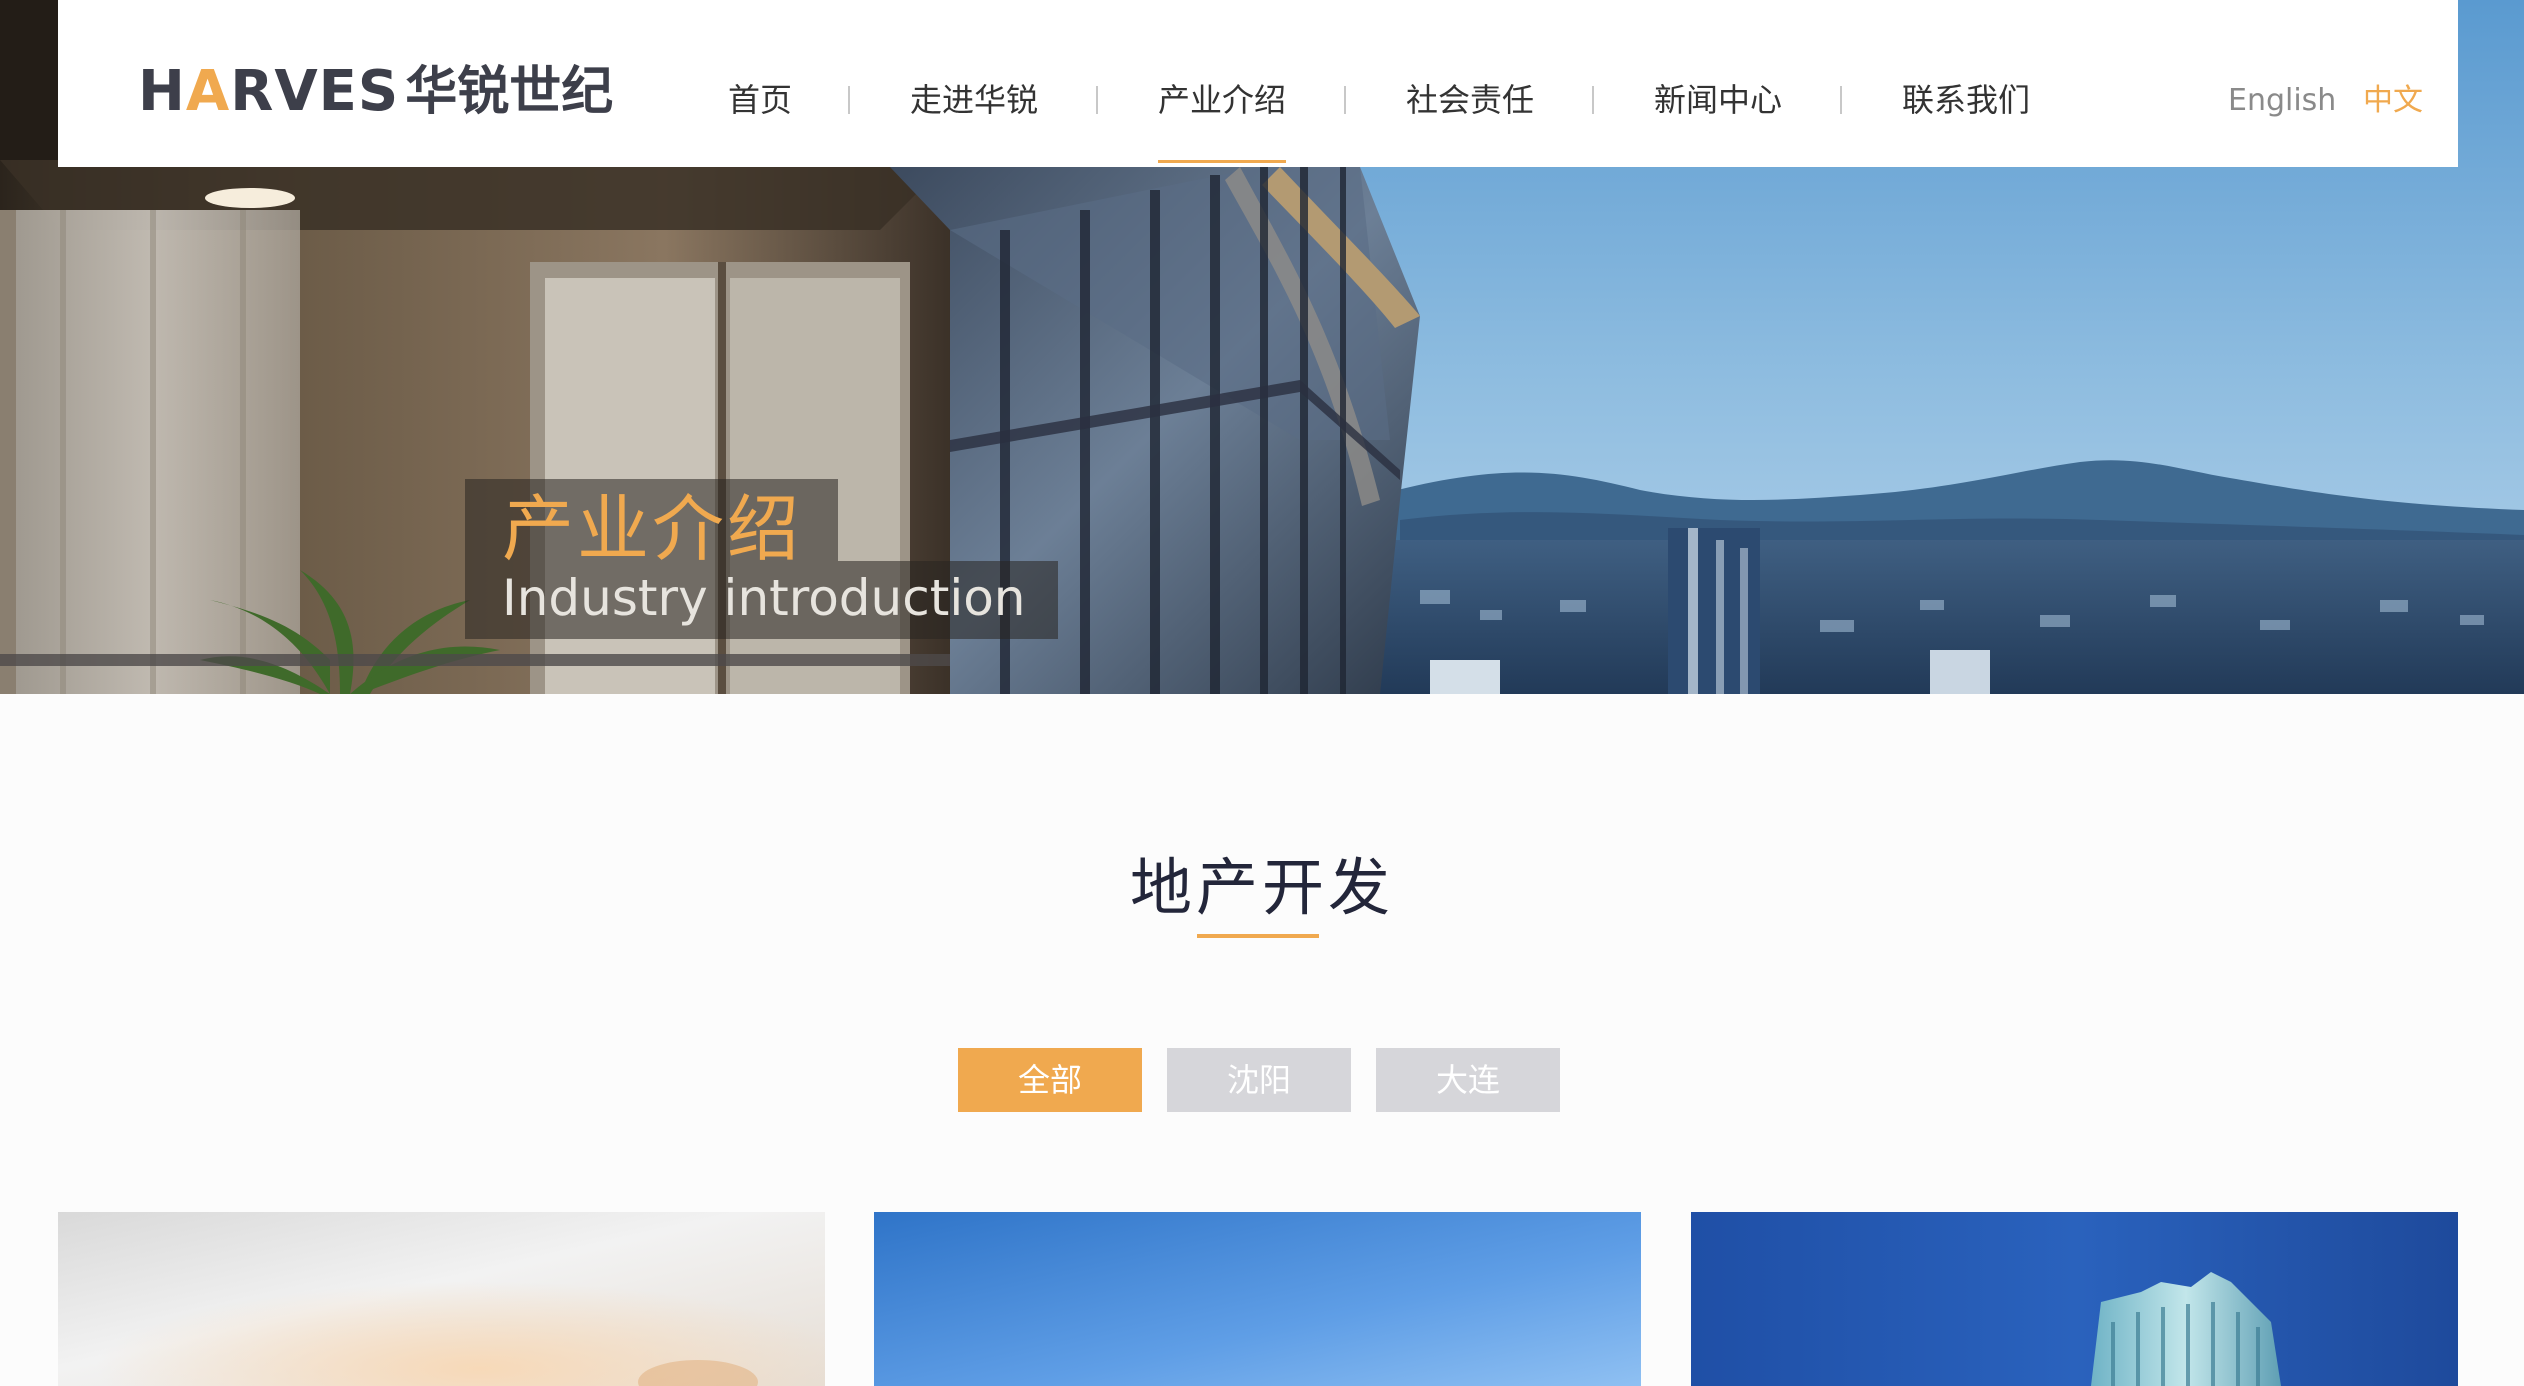 Image resolution: width=2524 pixels, height=1386 pixels. Describe the element at coordinates (1222, 100) in the screenshot. I see `nav-item-label: 产业介绍` at that location.